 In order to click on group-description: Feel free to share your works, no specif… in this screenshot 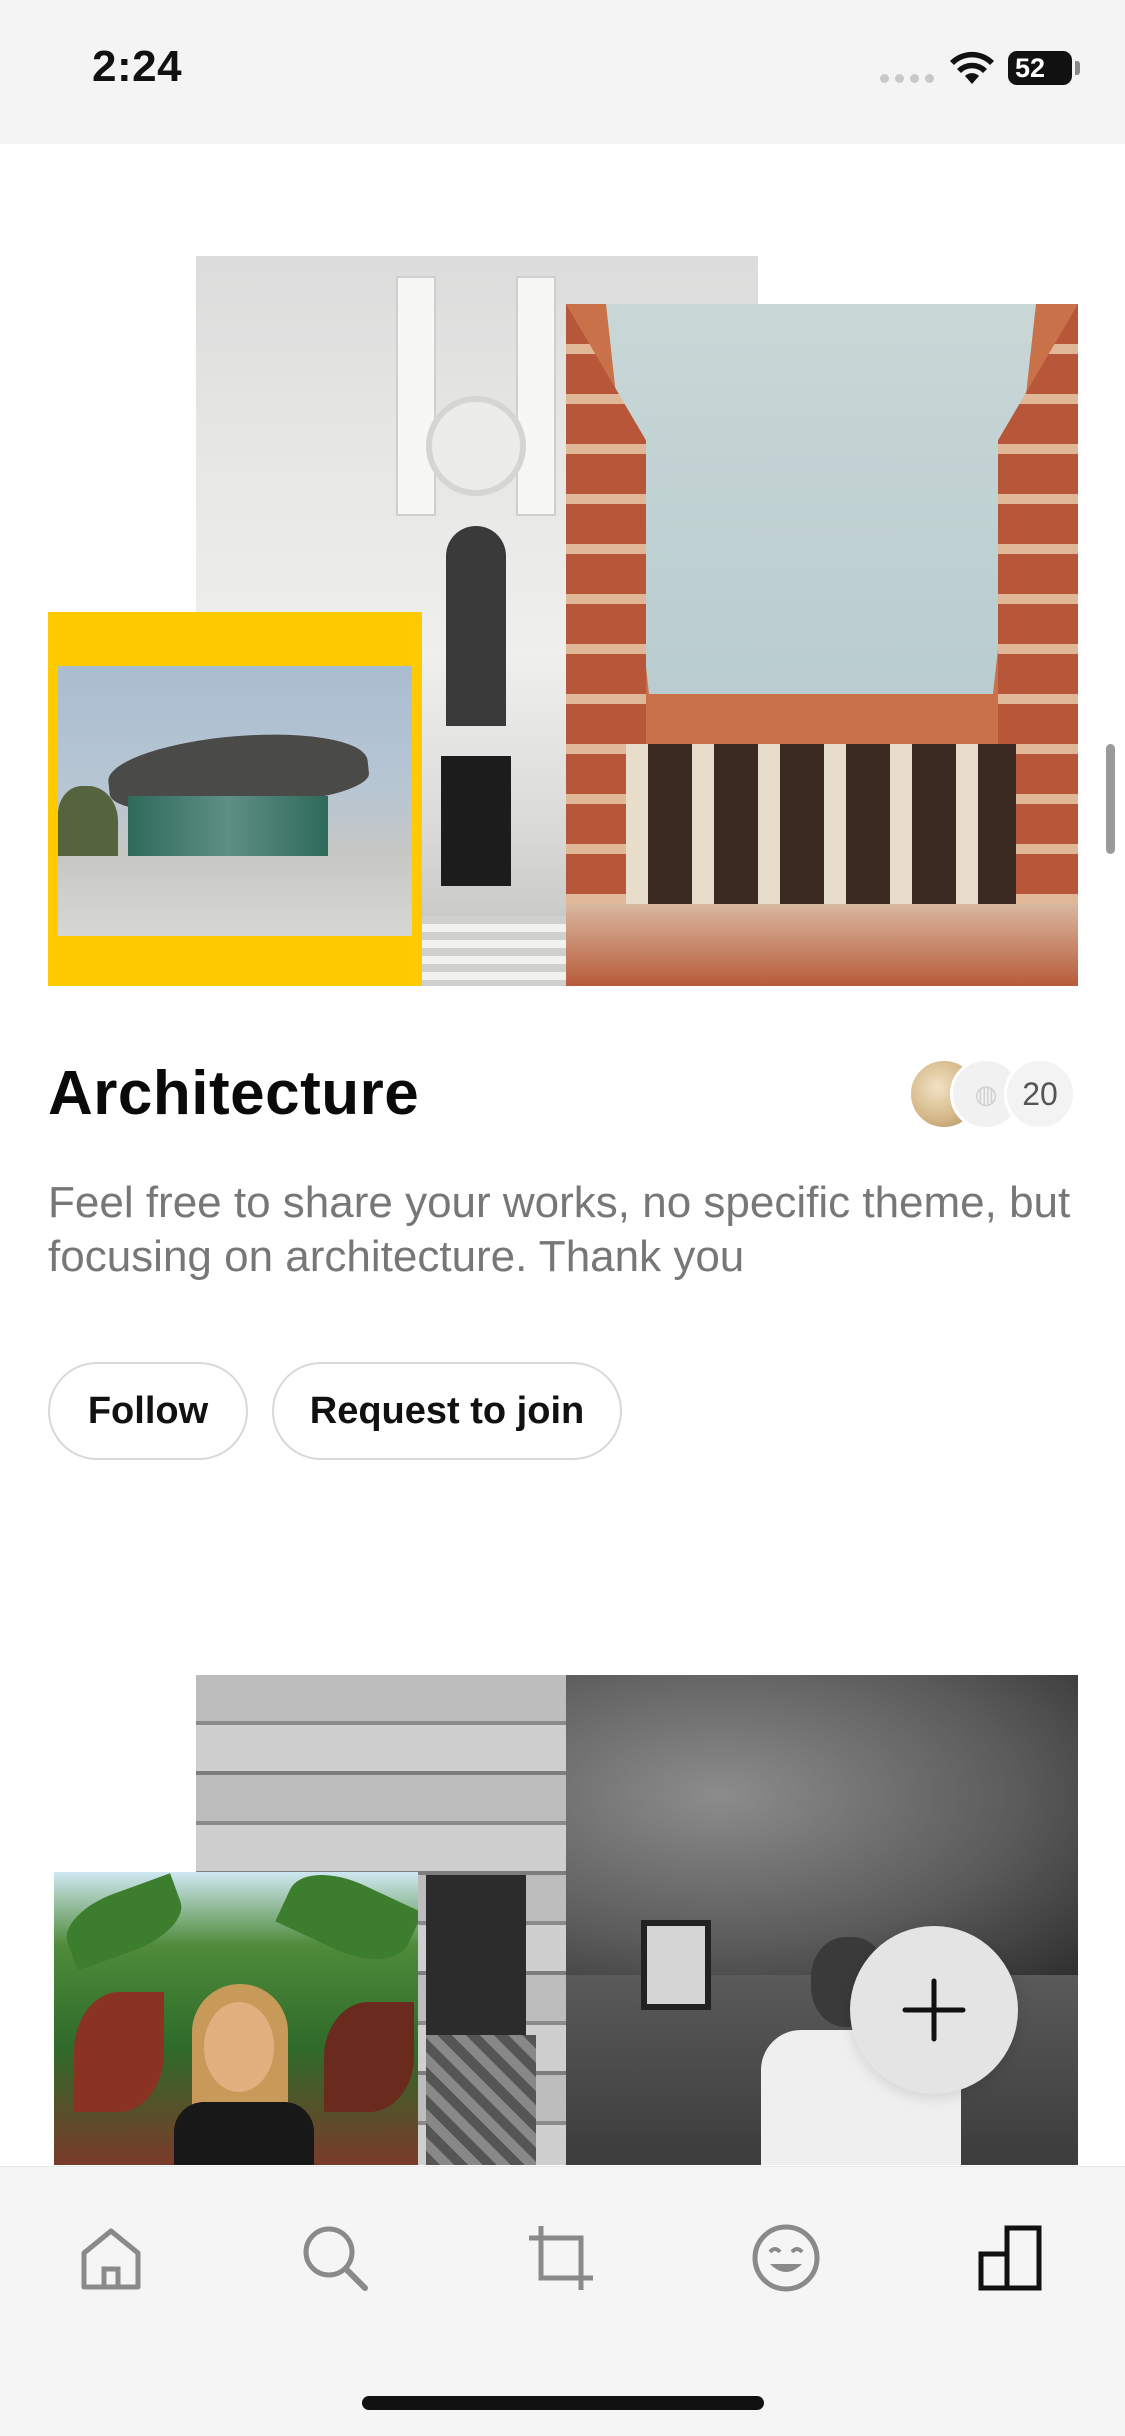, I will do `click(559, 1229)`.